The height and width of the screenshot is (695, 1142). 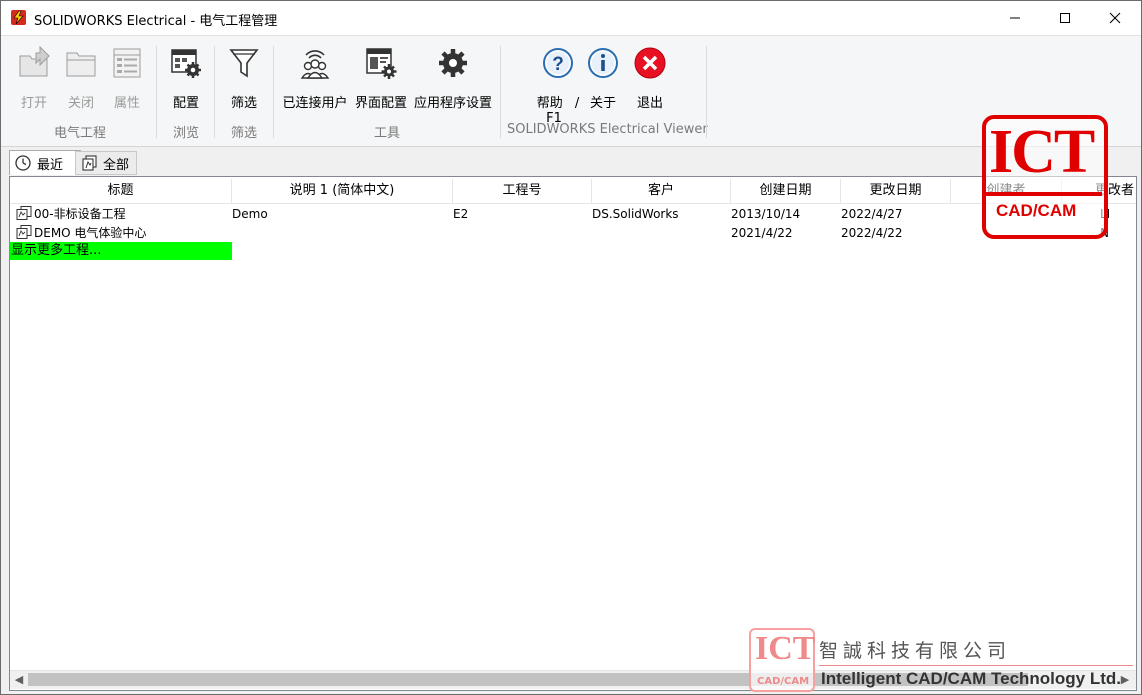 What do you see at coordinates (243, 133) in the screenshot?
I see `group-label-filter: 筛选` at bounding box center [243, 133].